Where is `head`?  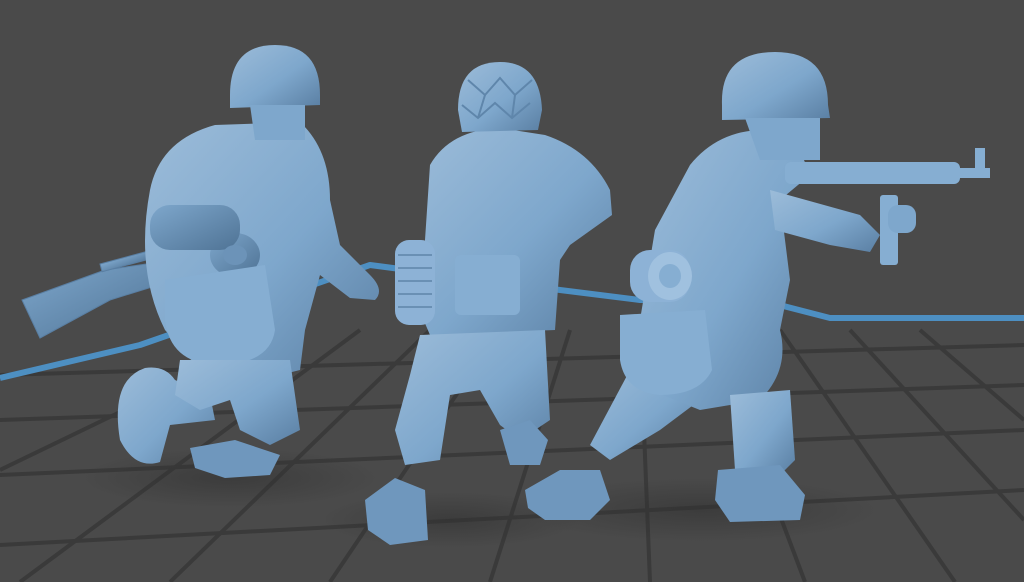 head is located at coordinates (277, 122).